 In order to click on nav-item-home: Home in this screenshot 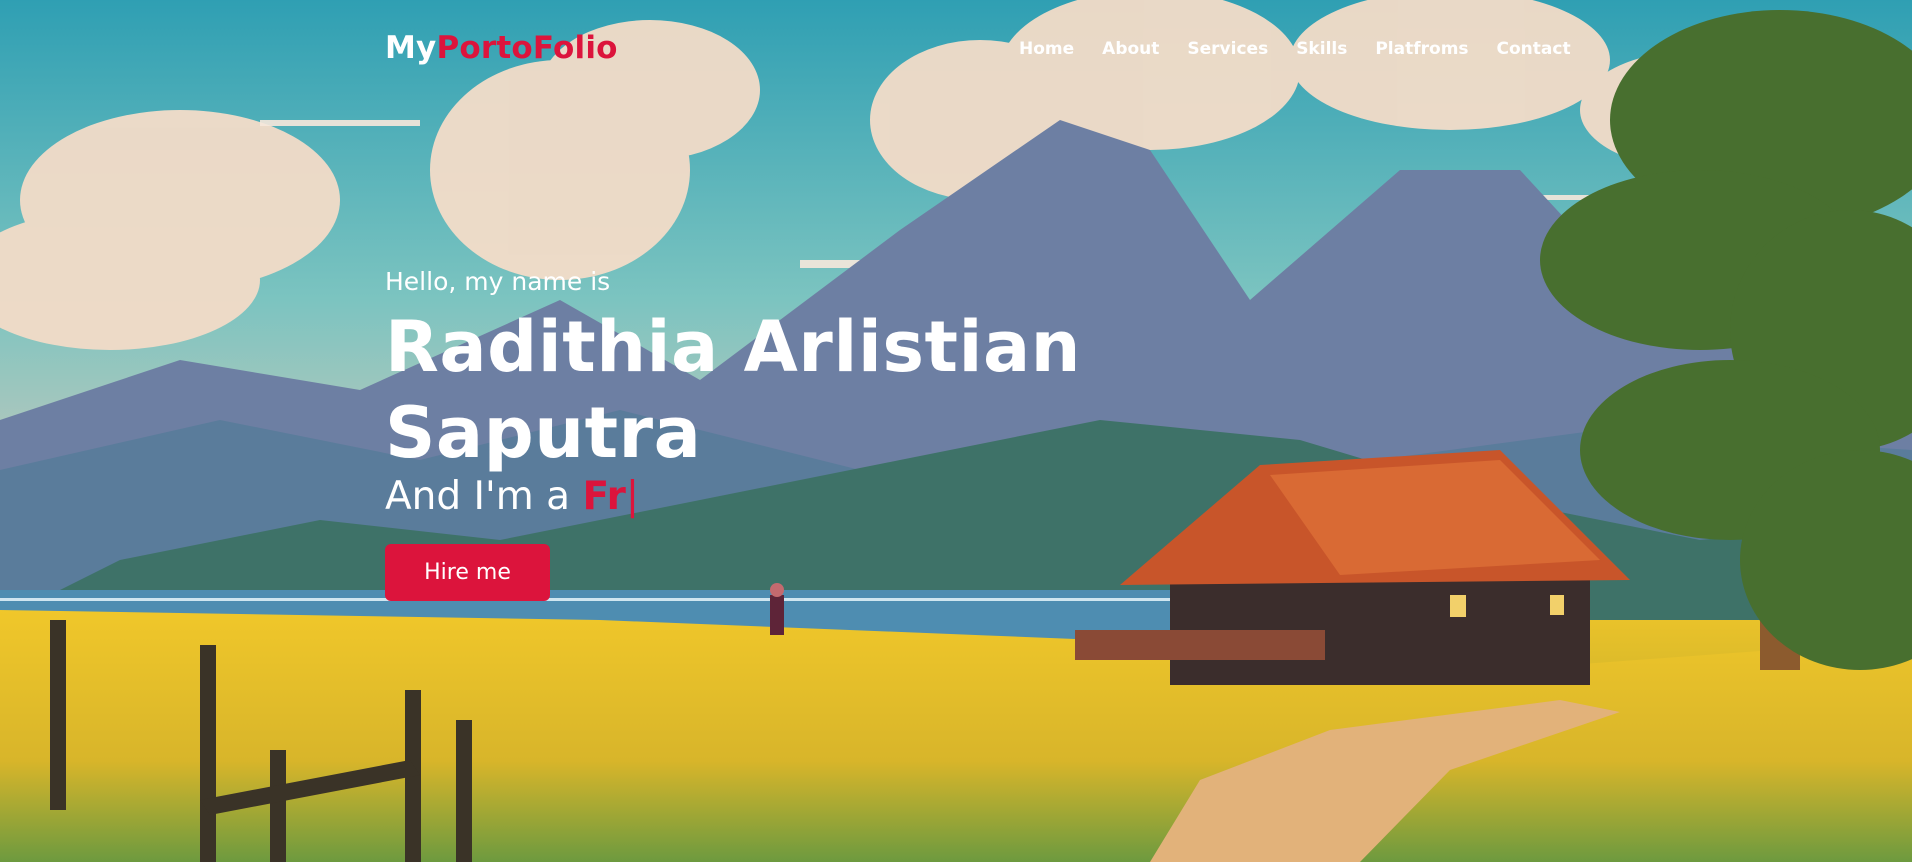, I will do `click(1046, 49)`.